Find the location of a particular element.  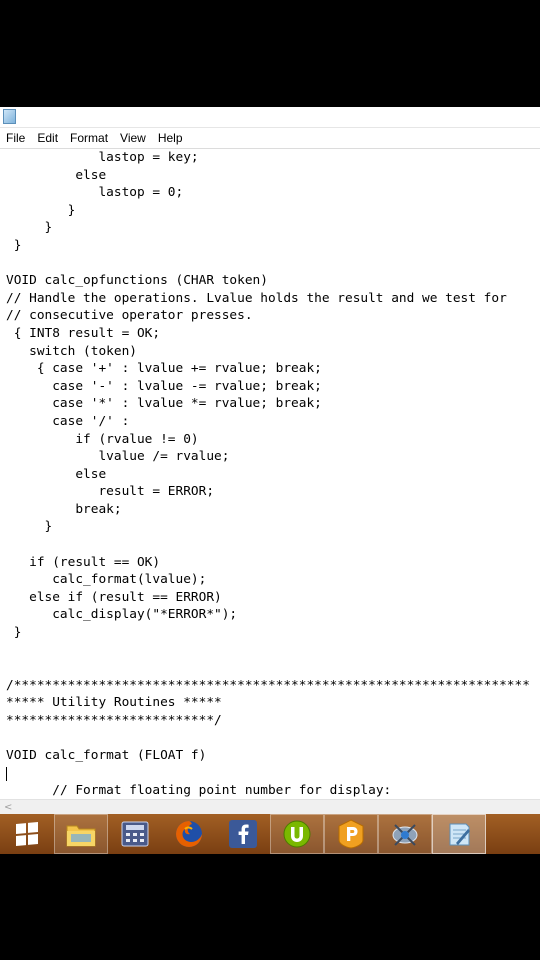

taskbar-utorrent is located at coordinates (297, 834).